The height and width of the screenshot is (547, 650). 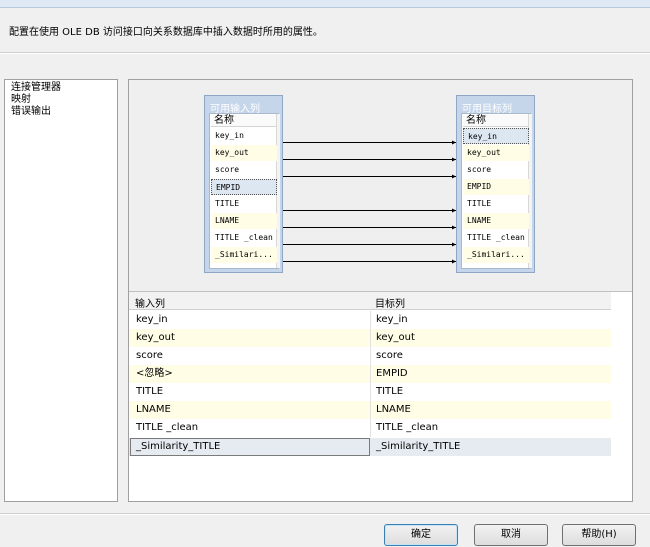 What do you see at coordinates (369, 202) in the screenshot?
I see `mapping-lines` at bounding box center [369, 202].